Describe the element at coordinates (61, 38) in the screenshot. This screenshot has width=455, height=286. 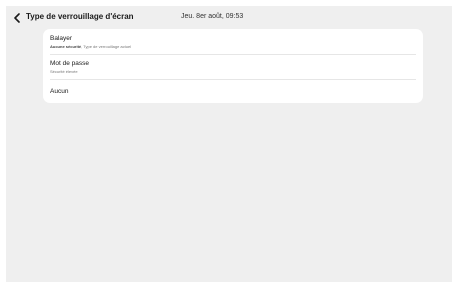
I see `option-swipe-title: Balayer` at that location.